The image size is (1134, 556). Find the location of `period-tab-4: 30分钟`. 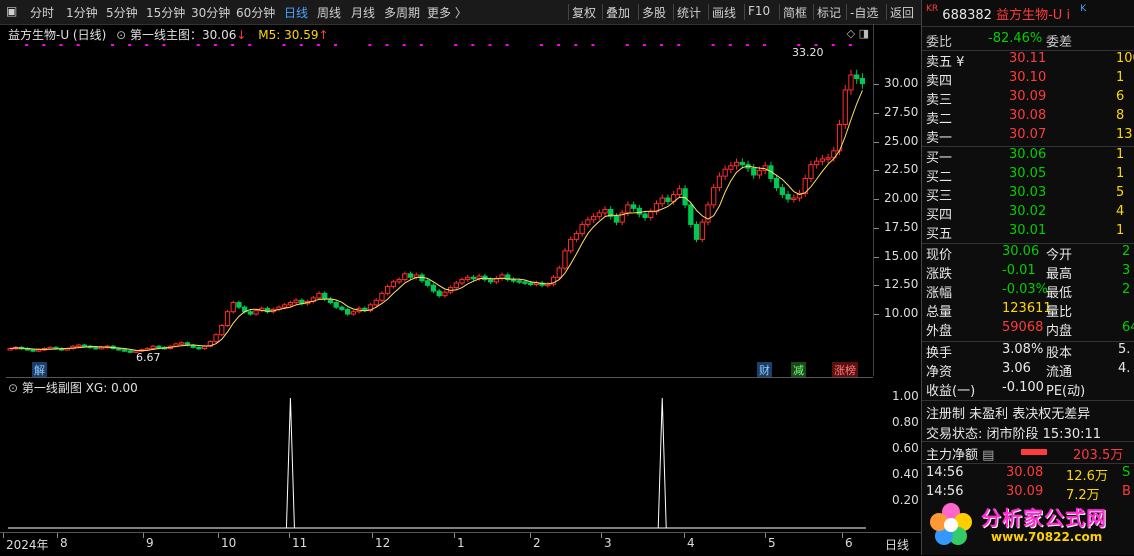

period-tab-4: 30分钟 is located at coordinates (210, 12).